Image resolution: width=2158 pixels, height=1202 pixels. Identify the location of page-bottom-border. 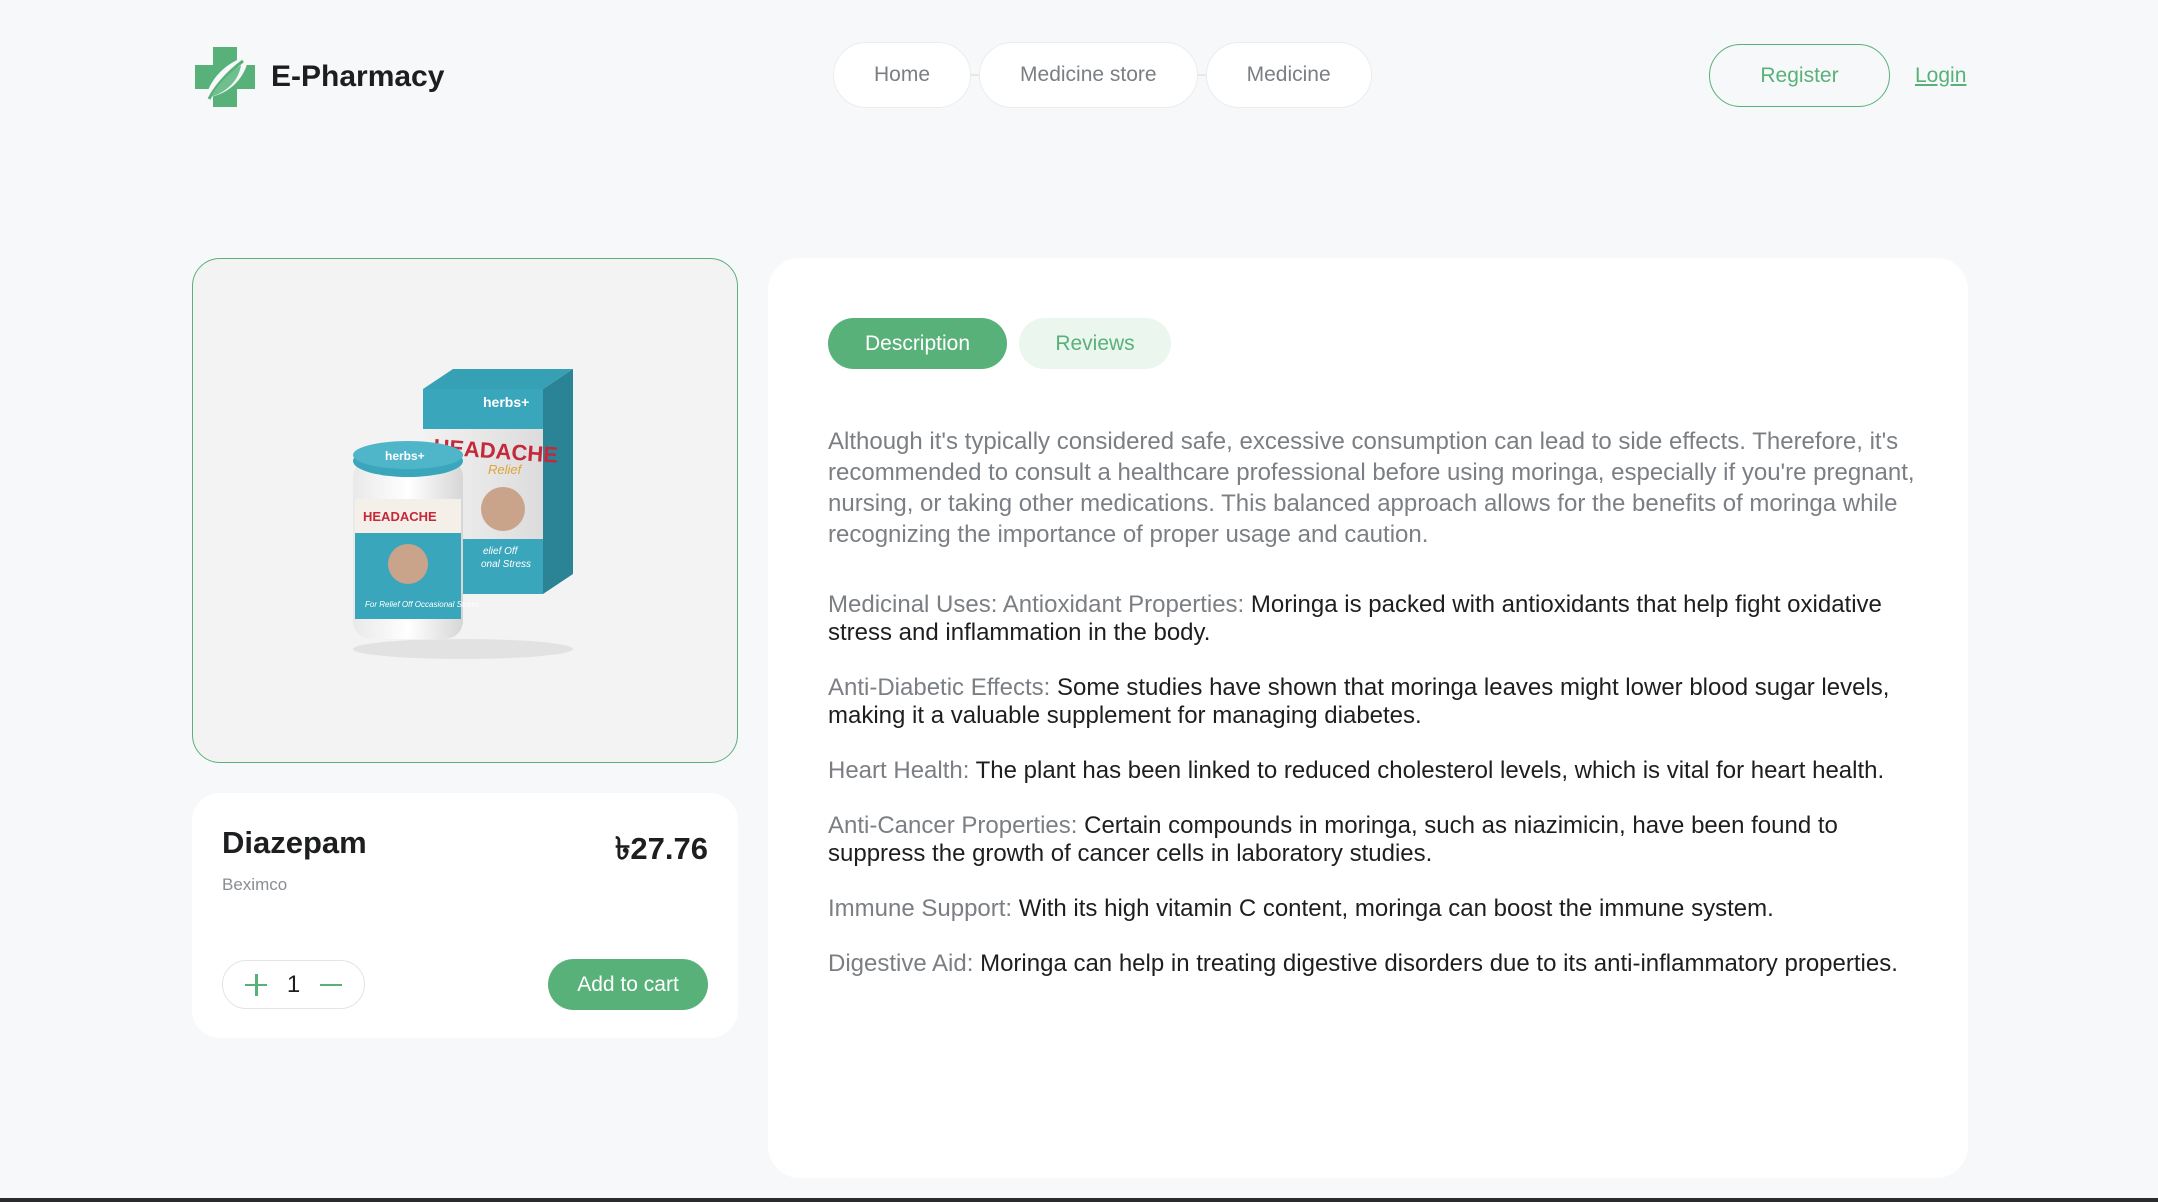
(1079, 1200).